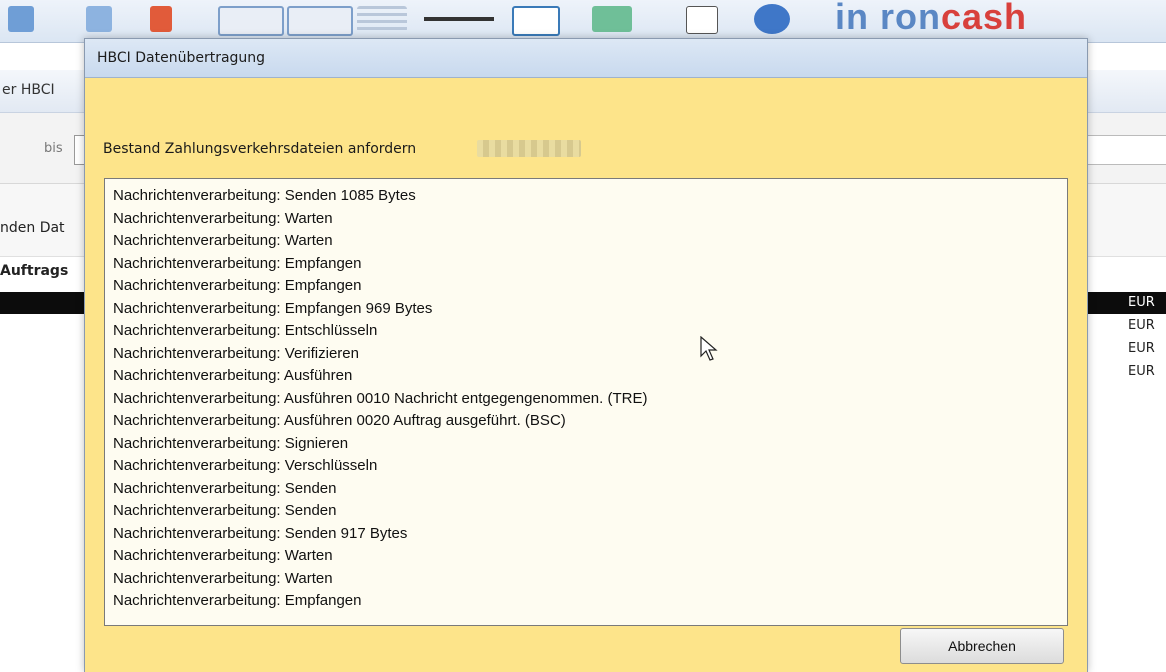  Describe the element at coordinates (245, 330) in the screenshot. I see `log-line: Nachrichtenverarbeitung: Entschlüsseln` at that location.